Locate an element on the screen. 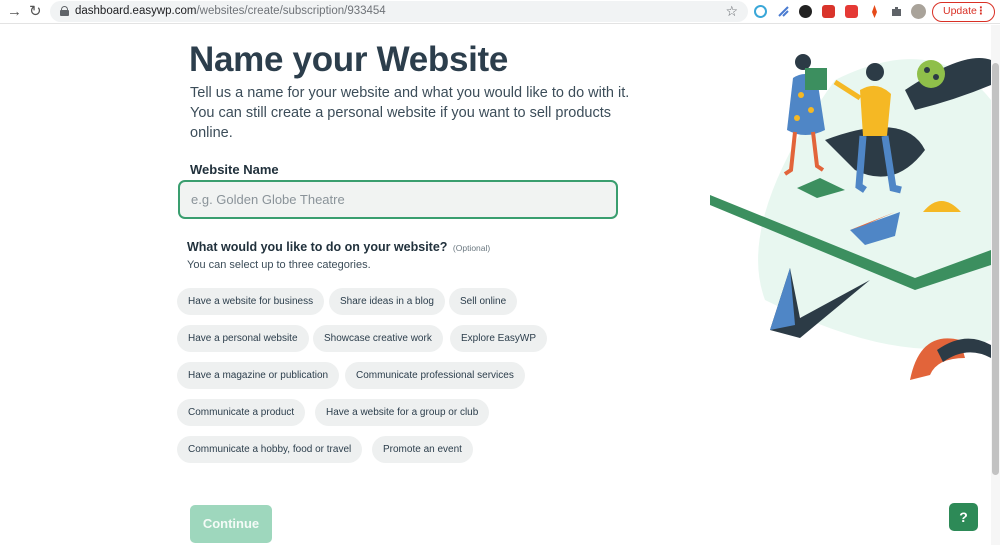 The image size is (1000, 545). website-name-input is located at coordinates (398, 199).